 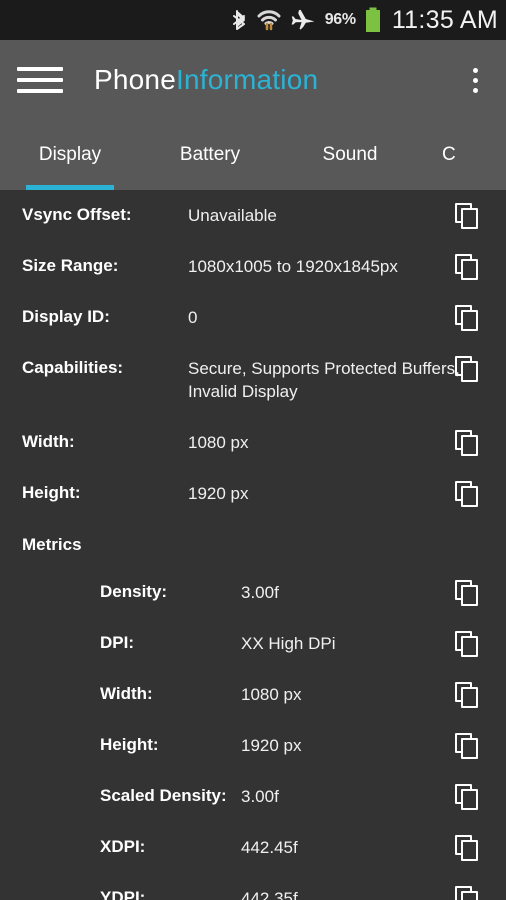 I want to click on table-row: YDPI: 442.35f, so click(x=253, y=886).